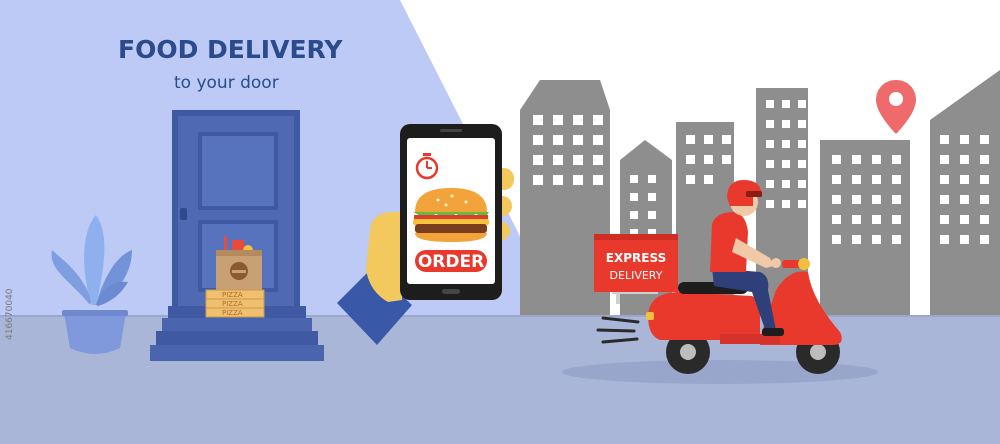 This screenshot has width=1000, height=444. I want to click on rider-shoe, so click(773, 332).